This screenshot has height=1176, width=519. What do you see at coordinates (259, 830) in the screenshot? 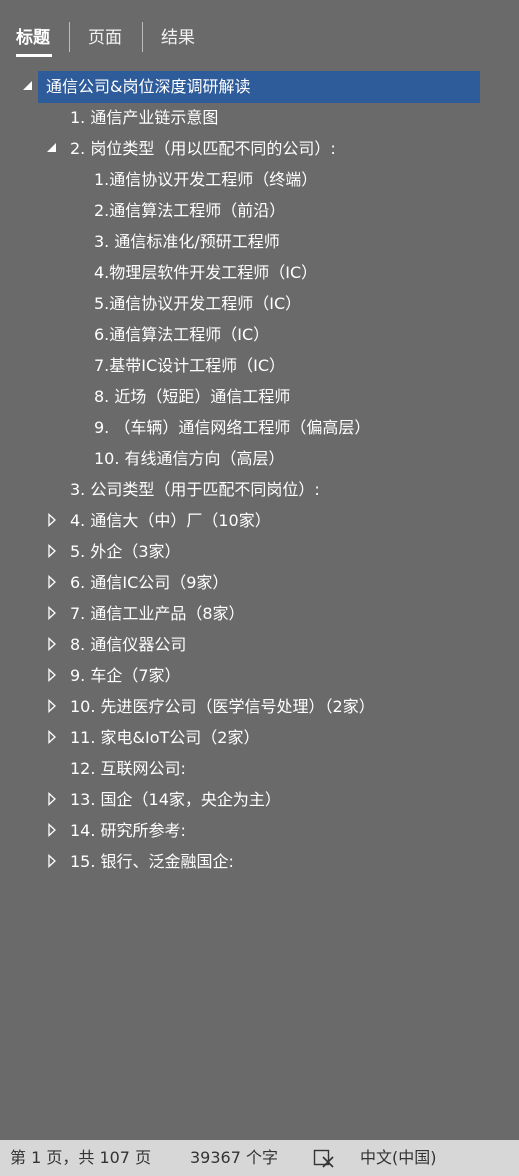
I see `tree-item: 14. 研究所参考:` at bounding box center [259, 830].